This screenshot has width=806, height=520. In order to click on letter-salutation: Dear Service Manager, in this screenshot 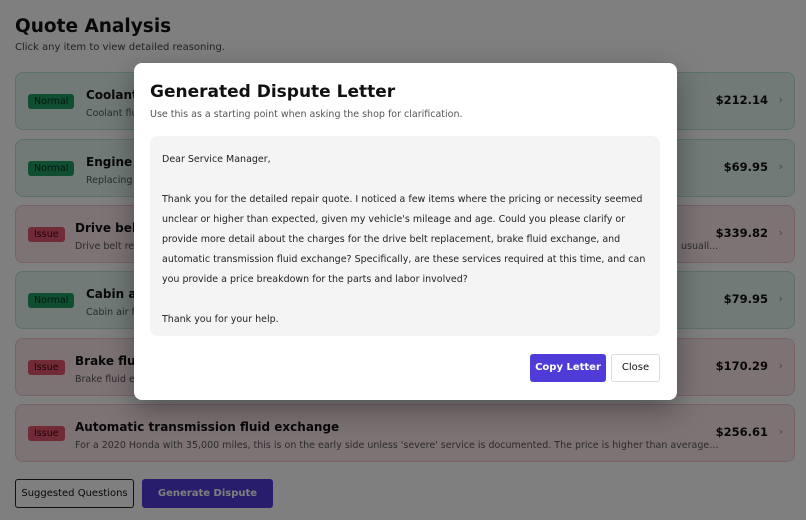, I will do `click(216, 159)`.